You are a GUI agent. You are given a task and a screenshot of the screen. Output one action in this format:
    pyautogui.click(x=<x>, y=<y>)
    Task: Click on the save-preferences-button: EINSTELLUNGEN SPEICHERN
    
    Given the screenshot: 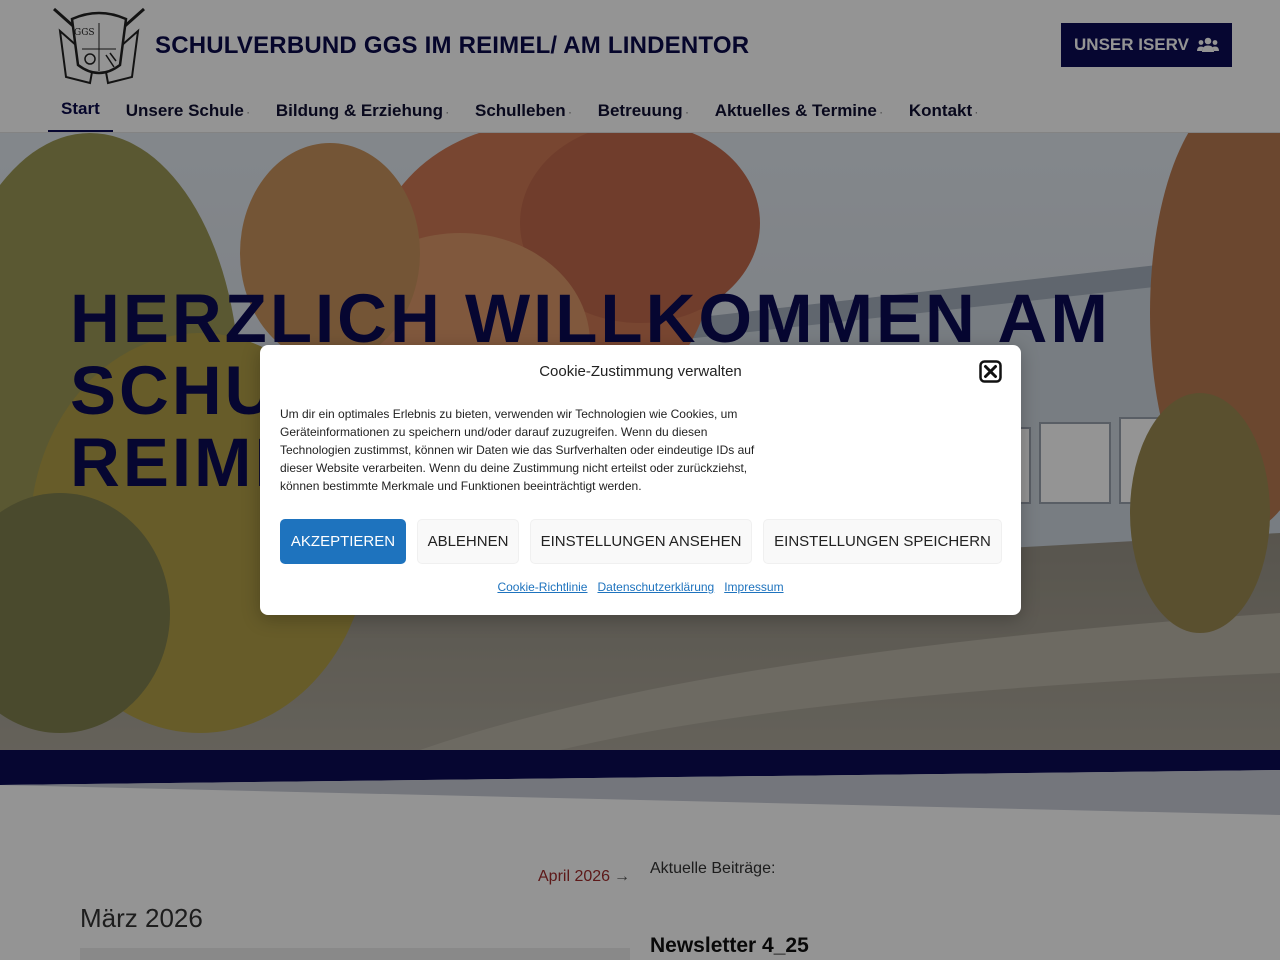 What is the action you would take?
    pyautogui.click(x=882, y=541)
    